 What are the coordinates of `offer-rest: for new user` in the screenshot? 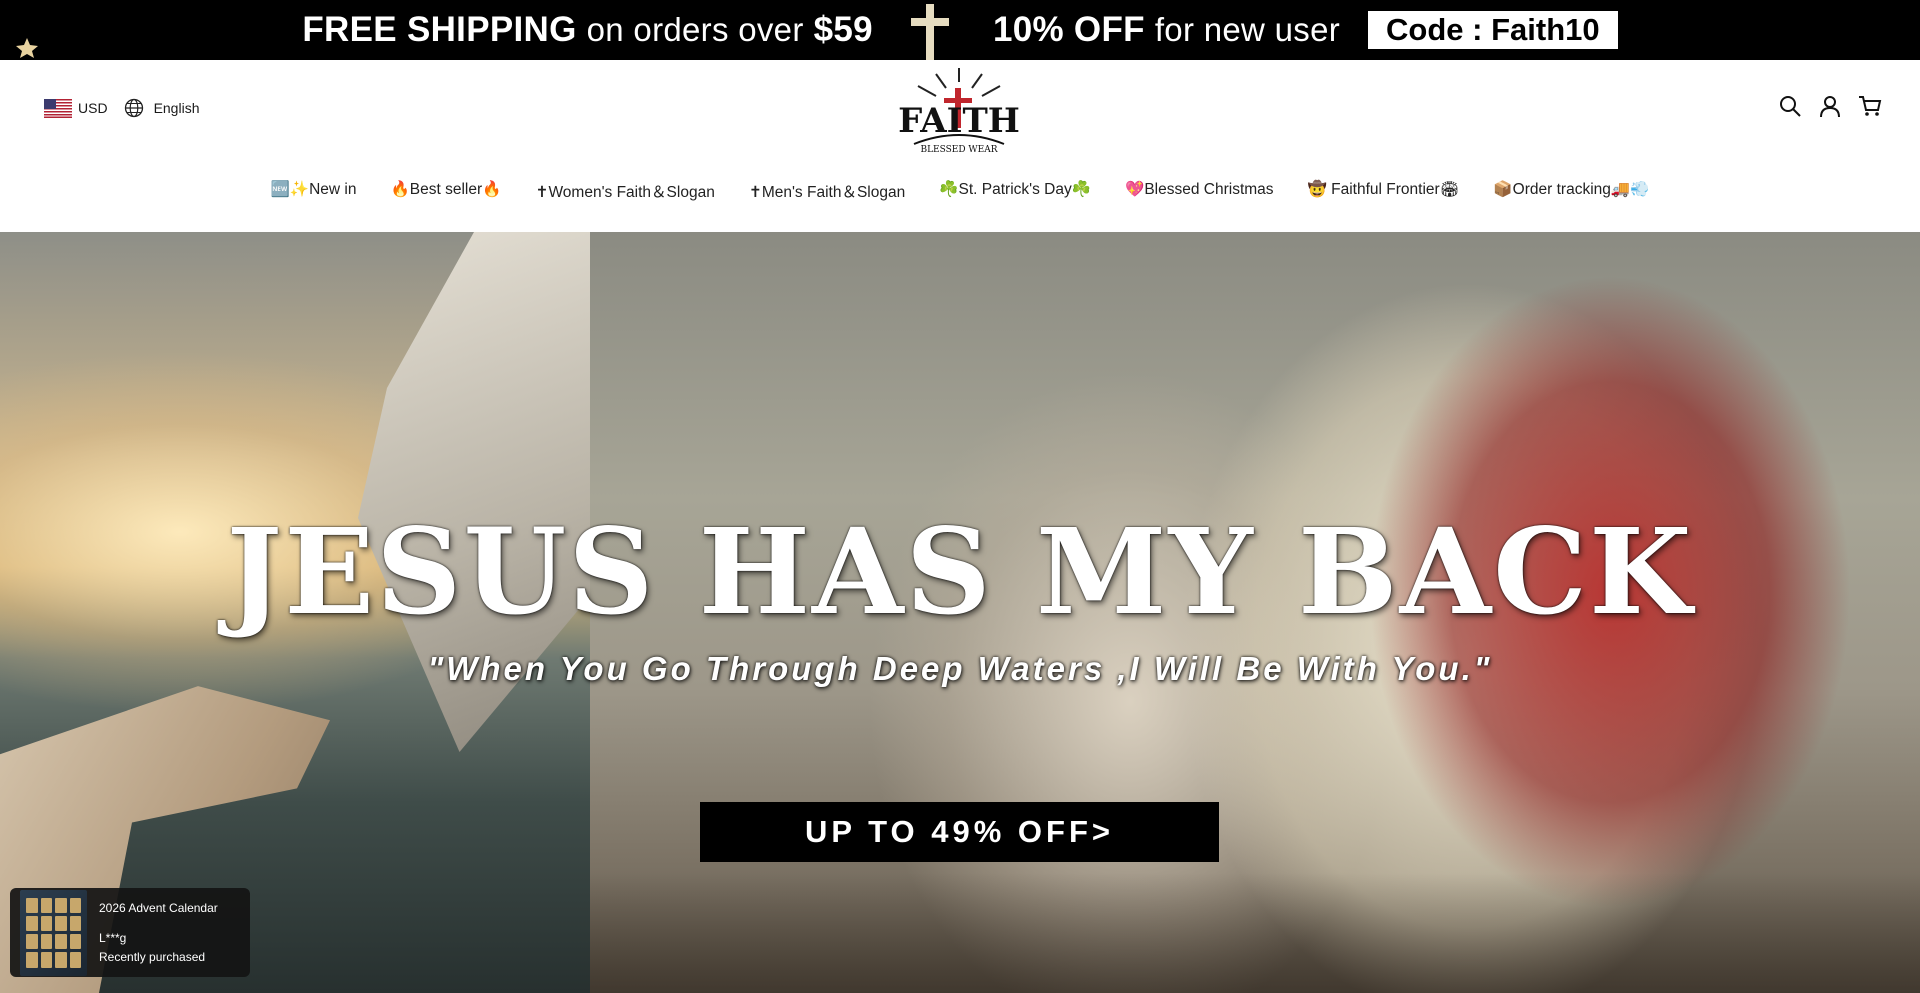 It's located at (1247, 29).